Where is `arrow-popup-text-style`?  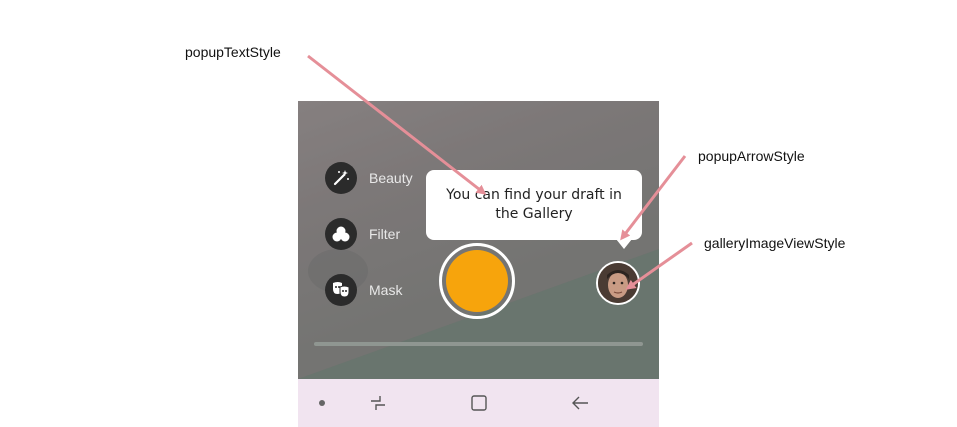
arrow-popup-text-style is located at coordinates (397, 124).